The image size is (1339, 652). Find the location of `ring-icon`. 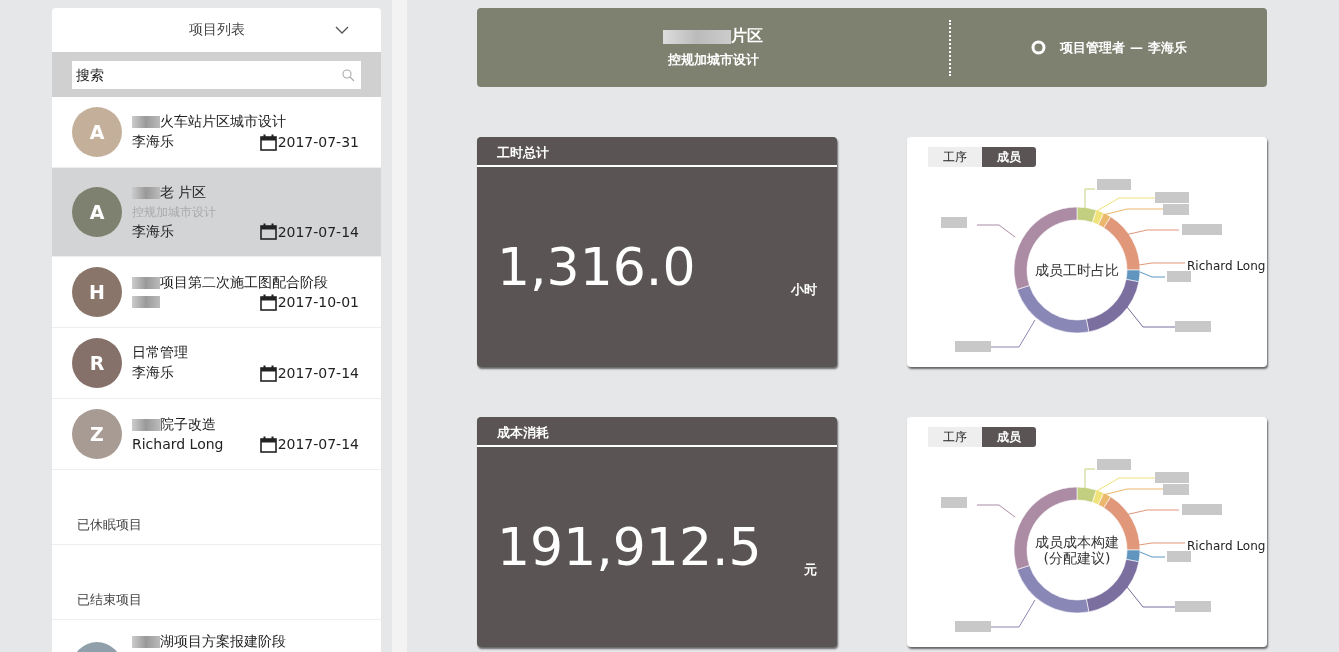

ring-icon is located at coordinates (1039, 47).